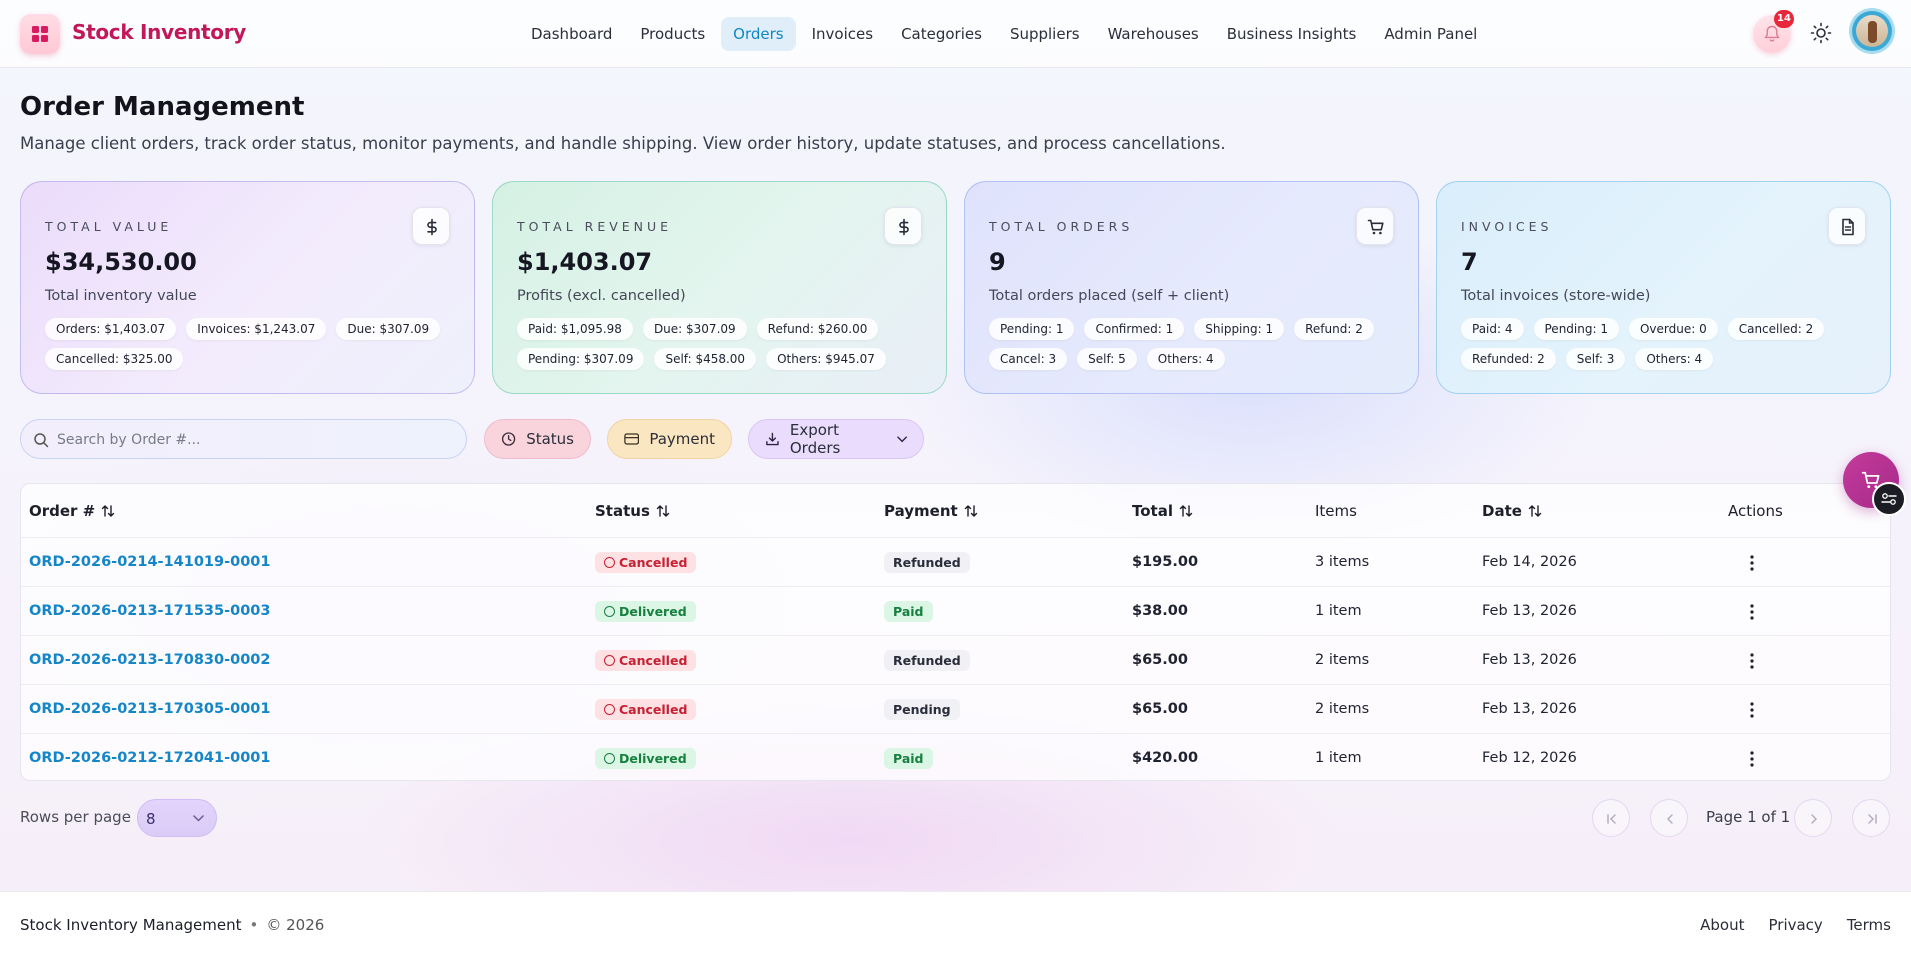  Describe the element at coordinates (159, 32) in the screenshot. I see `brand-name: Stock Inventory` at that location.